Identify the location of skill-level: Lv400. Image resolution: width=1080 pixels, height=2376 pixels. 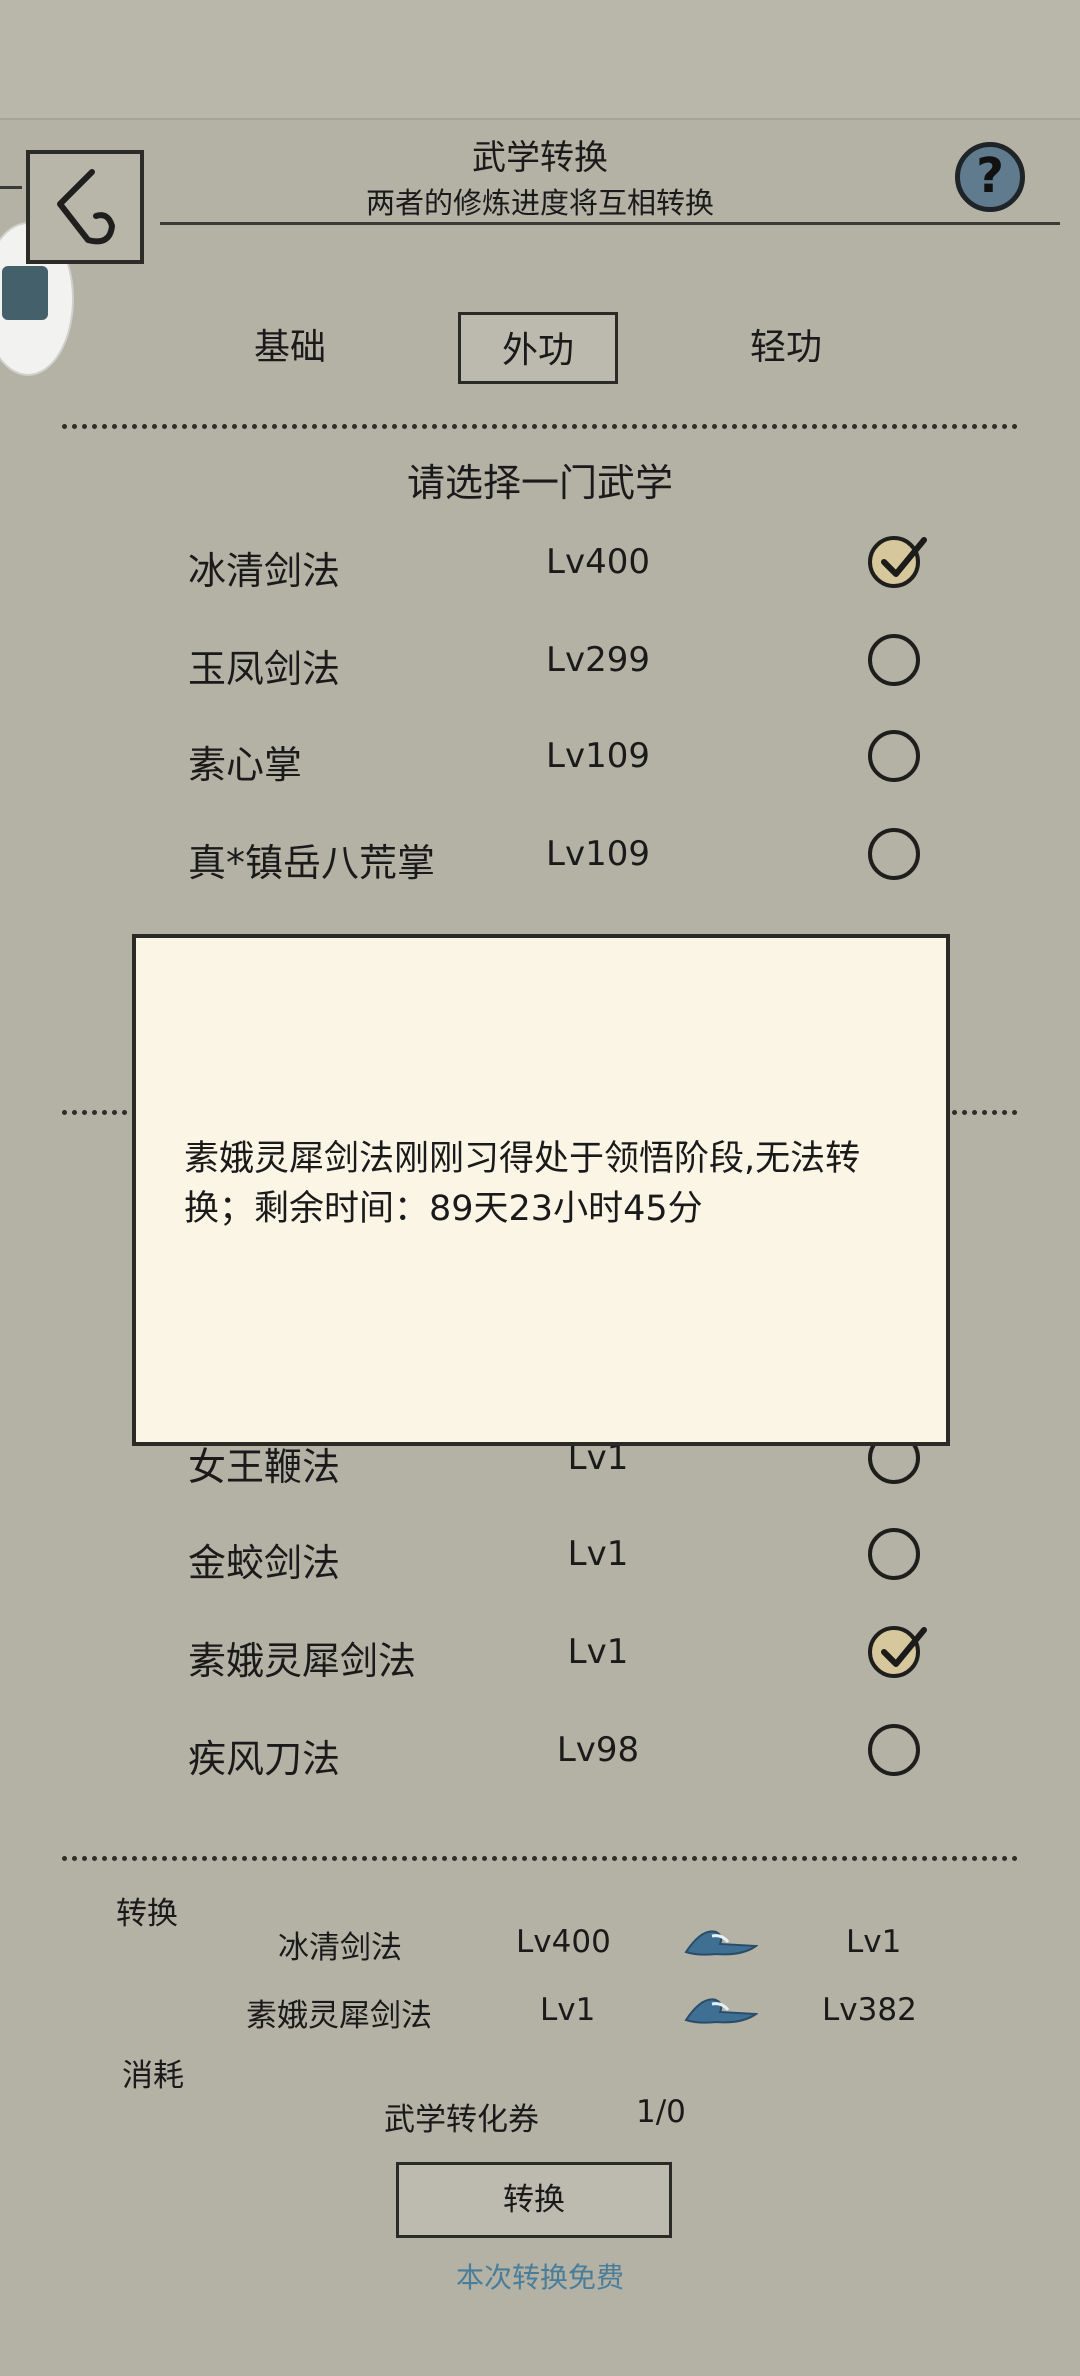
(598, 562).